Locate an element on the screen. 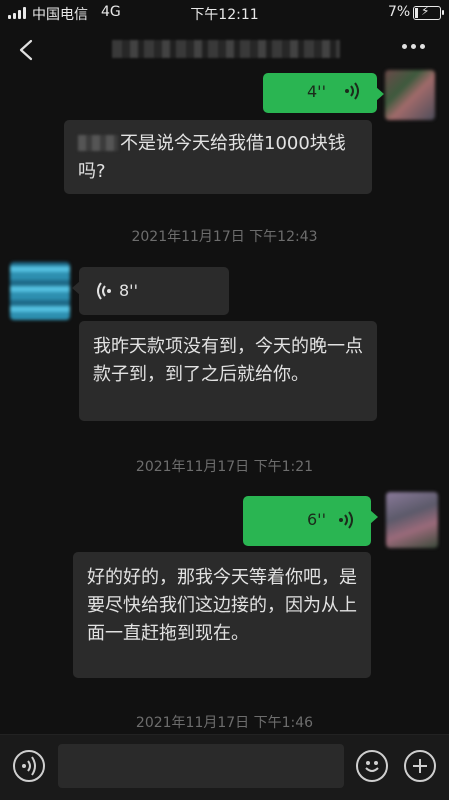  voice-message-outgoing: 4'' is located at coordinates (323, 93).